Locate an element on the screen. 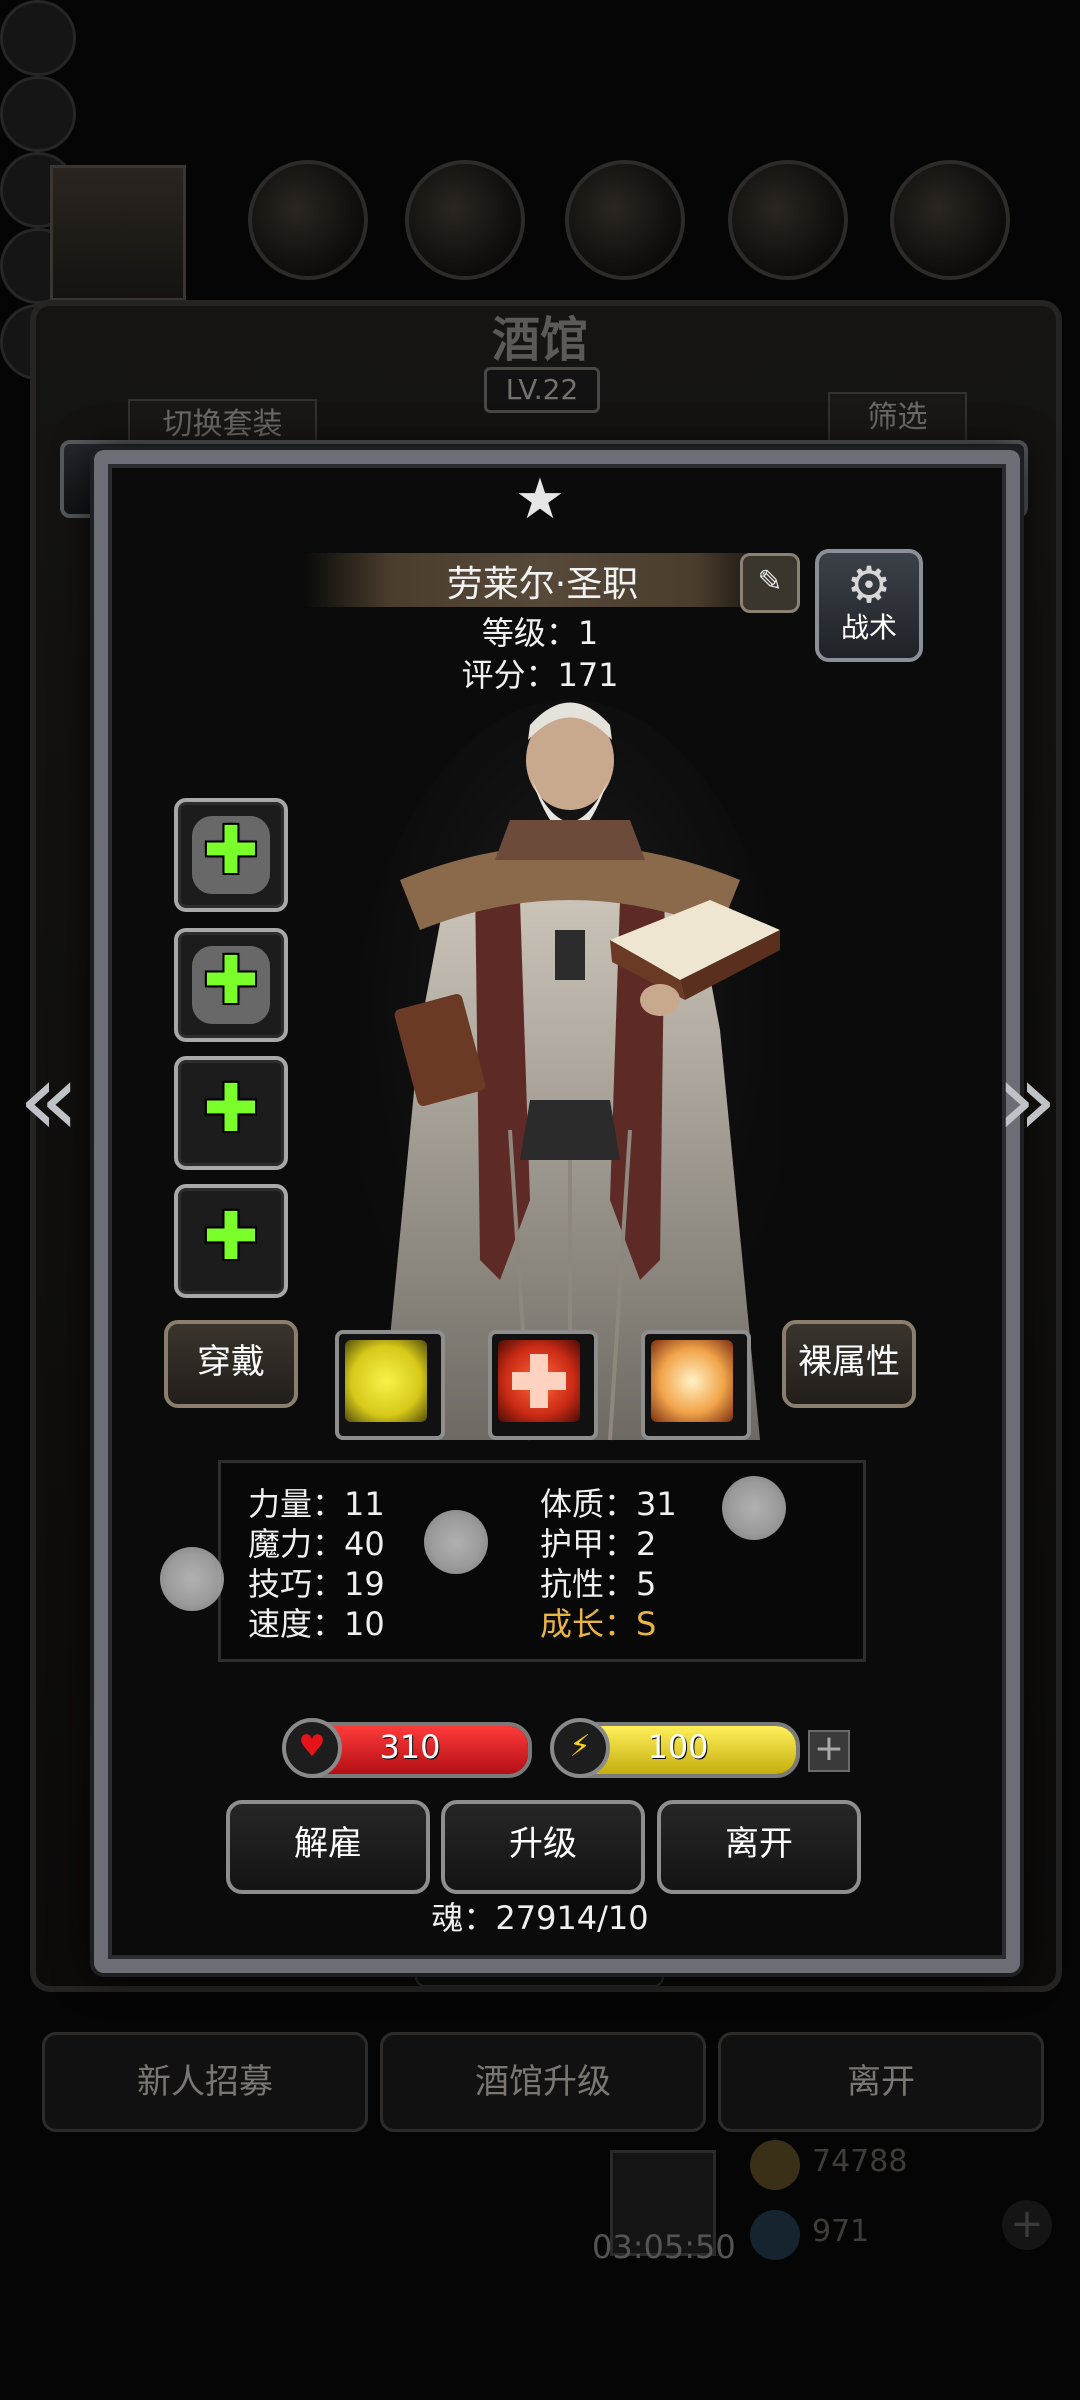  lightning-icon: ⚡ is located at coordinates (580, 1748).